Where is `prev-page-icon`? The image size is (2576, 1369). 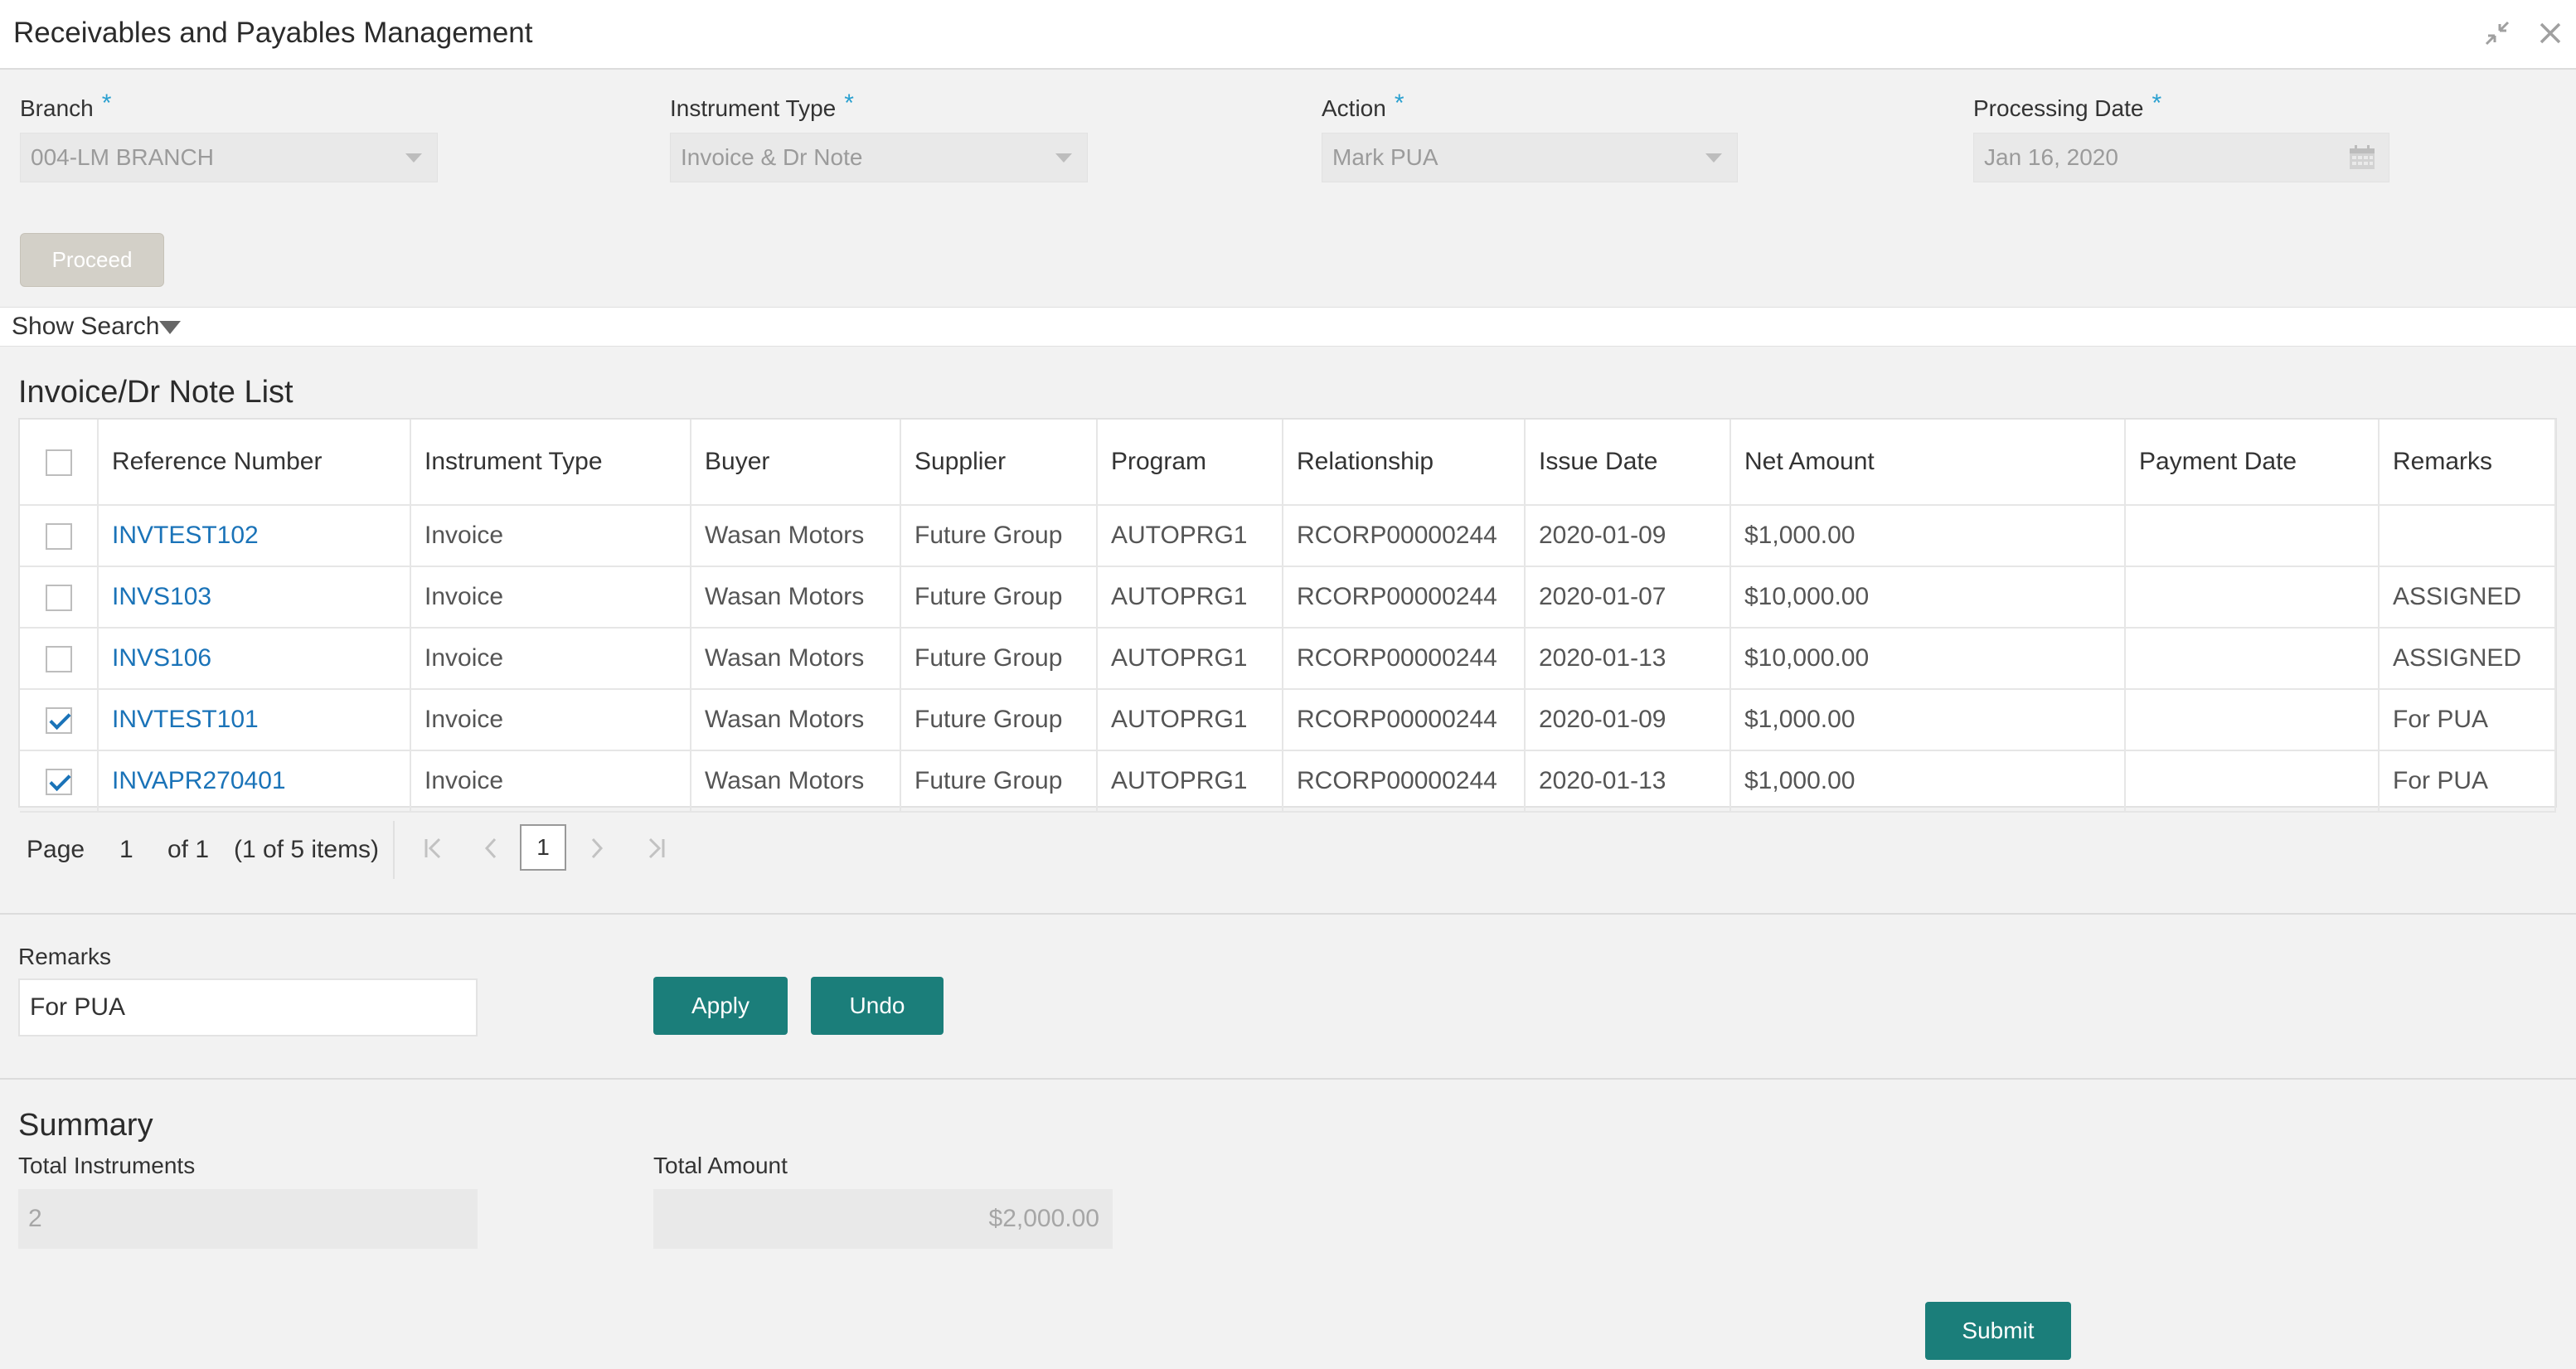 prev-page-icon is located at coordinates (491, 851).